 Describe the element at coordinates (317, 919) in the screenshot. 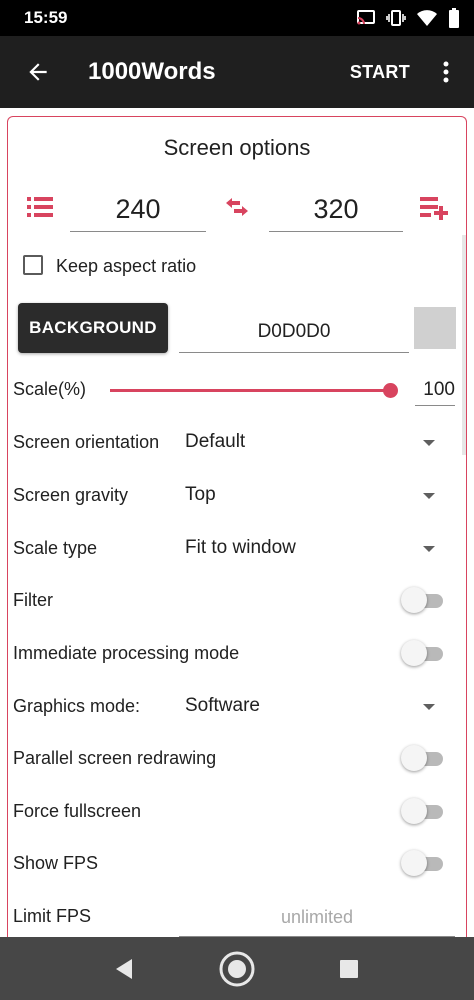

I see `limit-fps-input: unlimited` at that location.